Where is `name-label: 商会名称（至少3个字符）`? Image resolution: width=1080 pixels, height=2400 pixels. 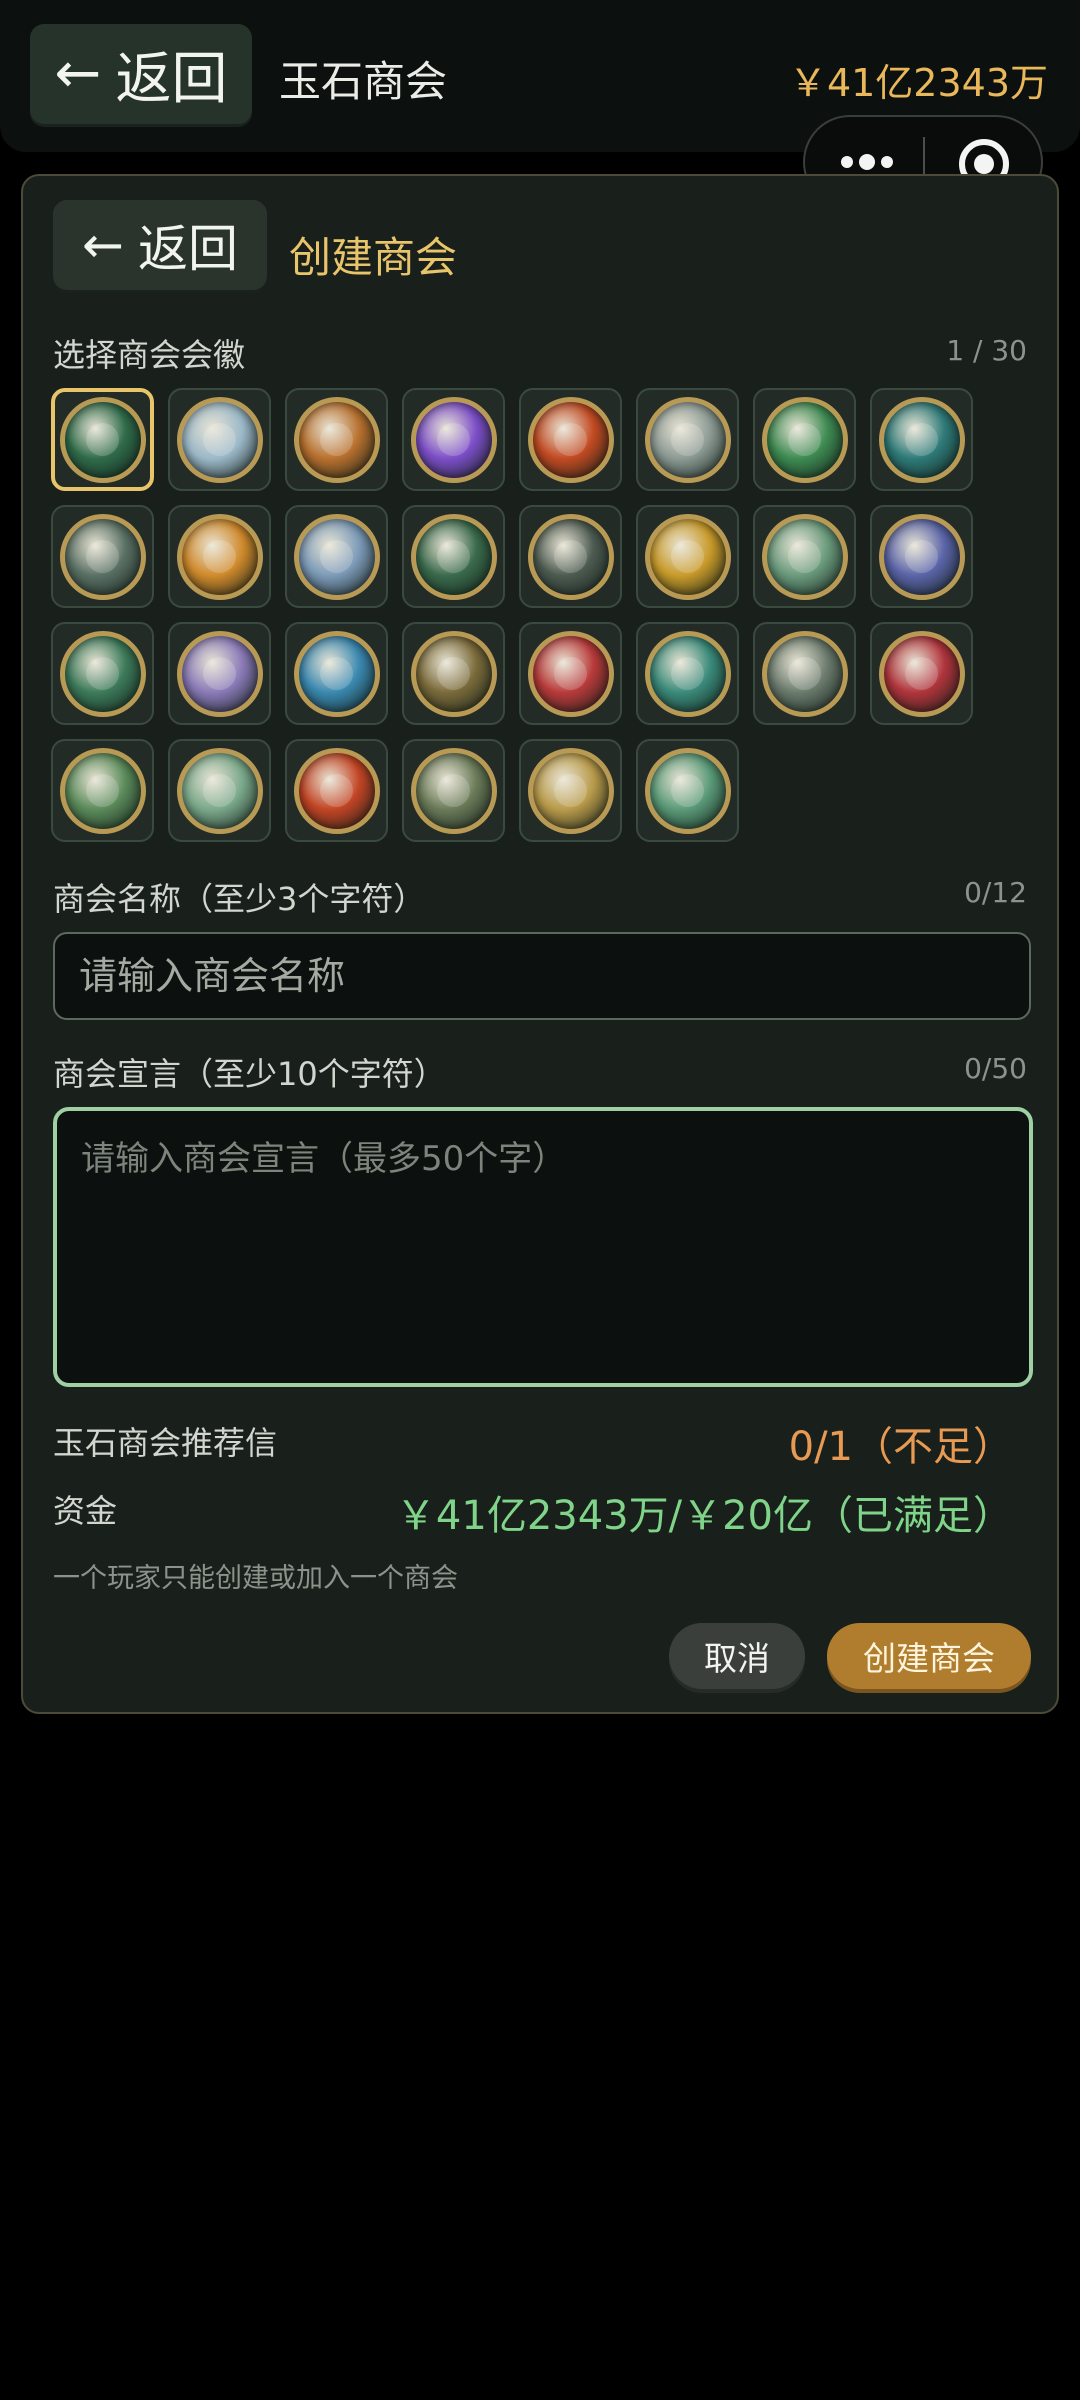
name-label: 商会名称（至少3个字符） is located at coordinates (239, 899).